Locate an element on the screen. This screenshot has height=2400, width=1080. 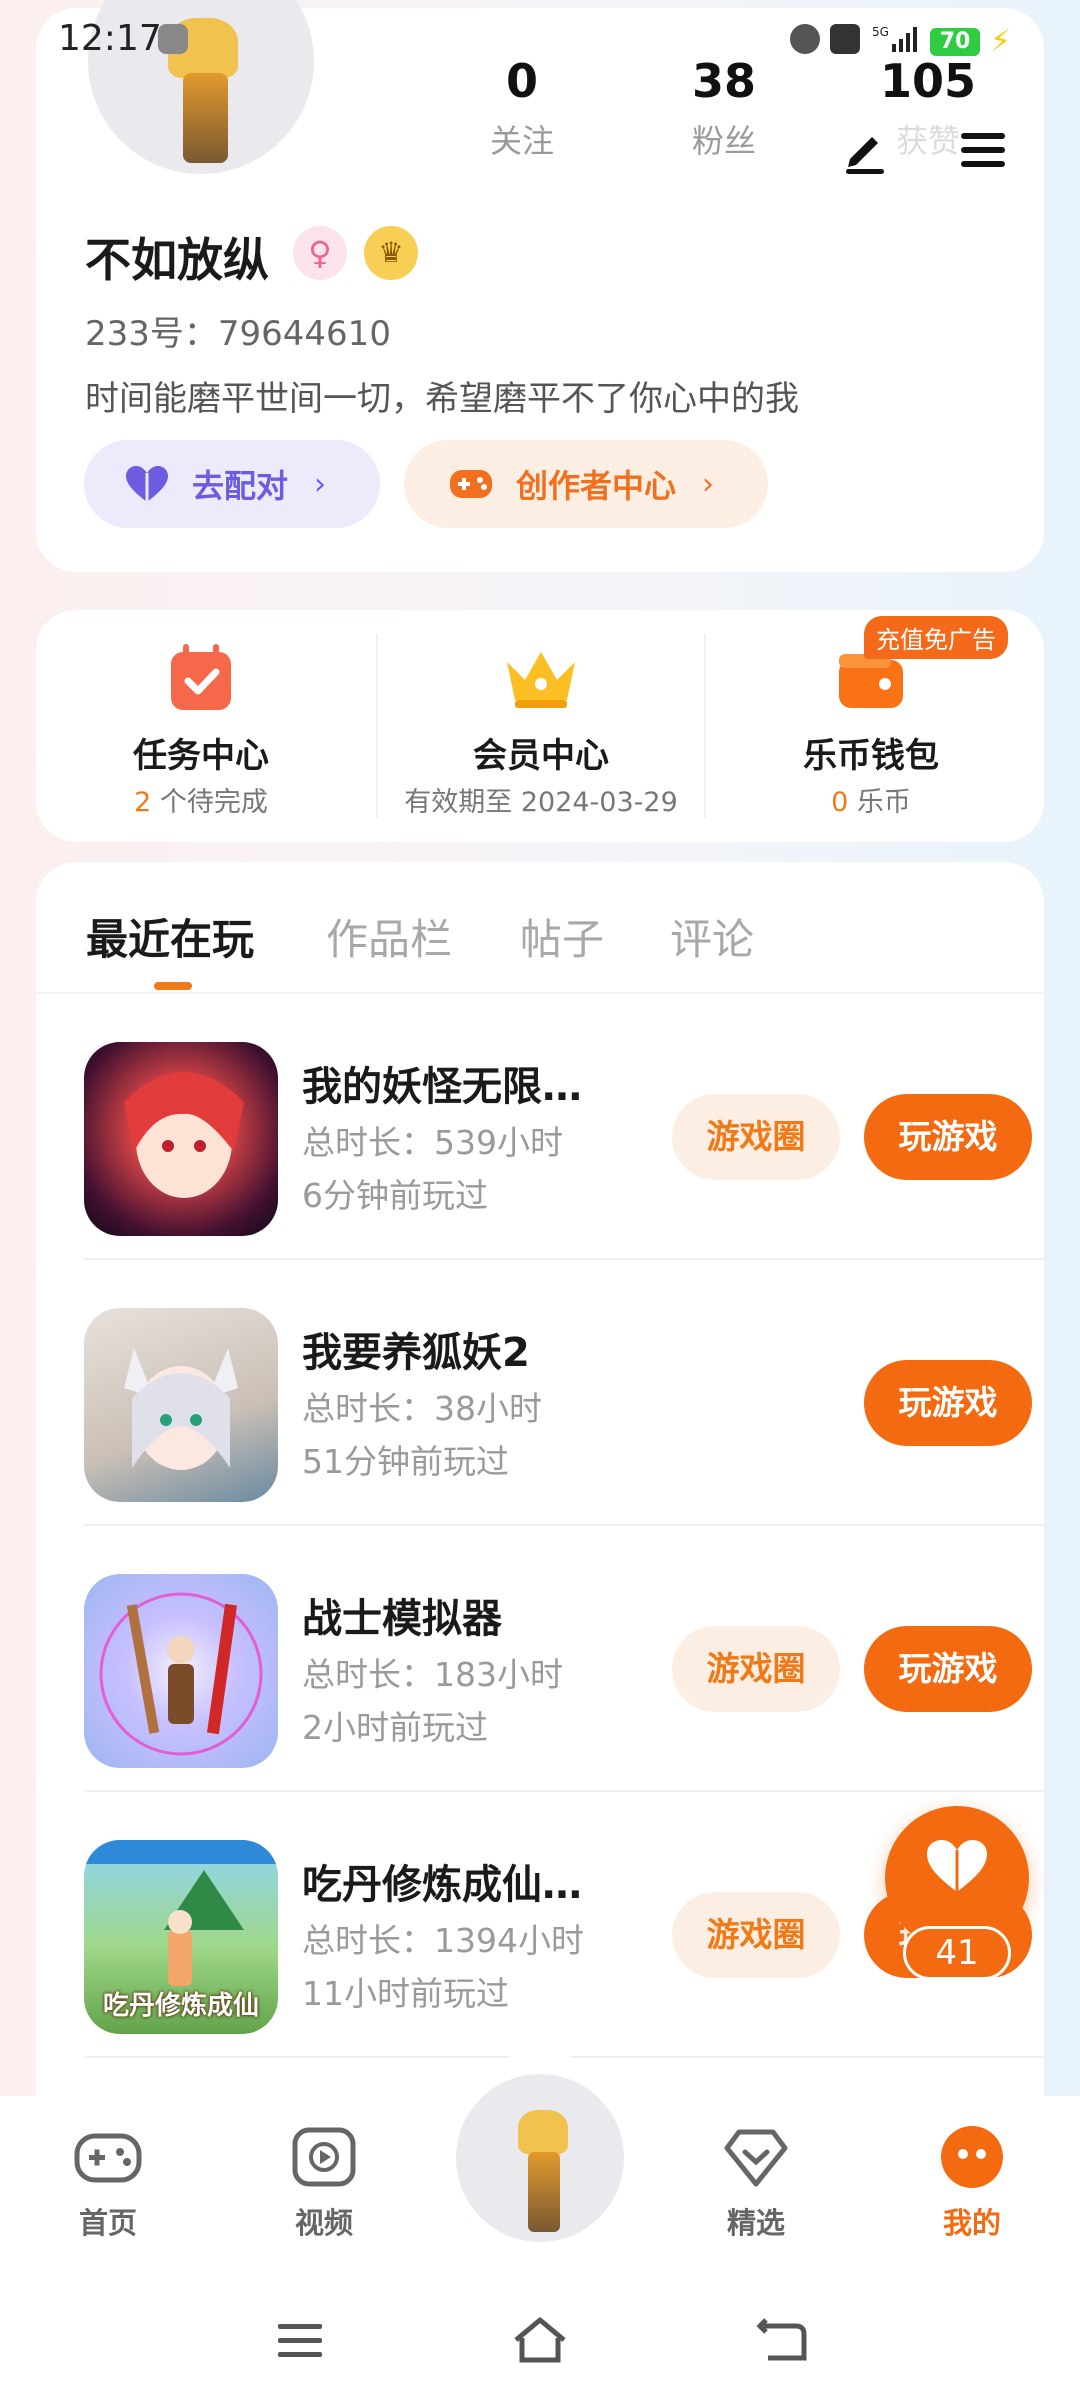
game-row: 我的妖怪无限… 总时长：539小时 6分钟前玩过 游戏圈 玩游戏 is located at coordinates (564, 1127).